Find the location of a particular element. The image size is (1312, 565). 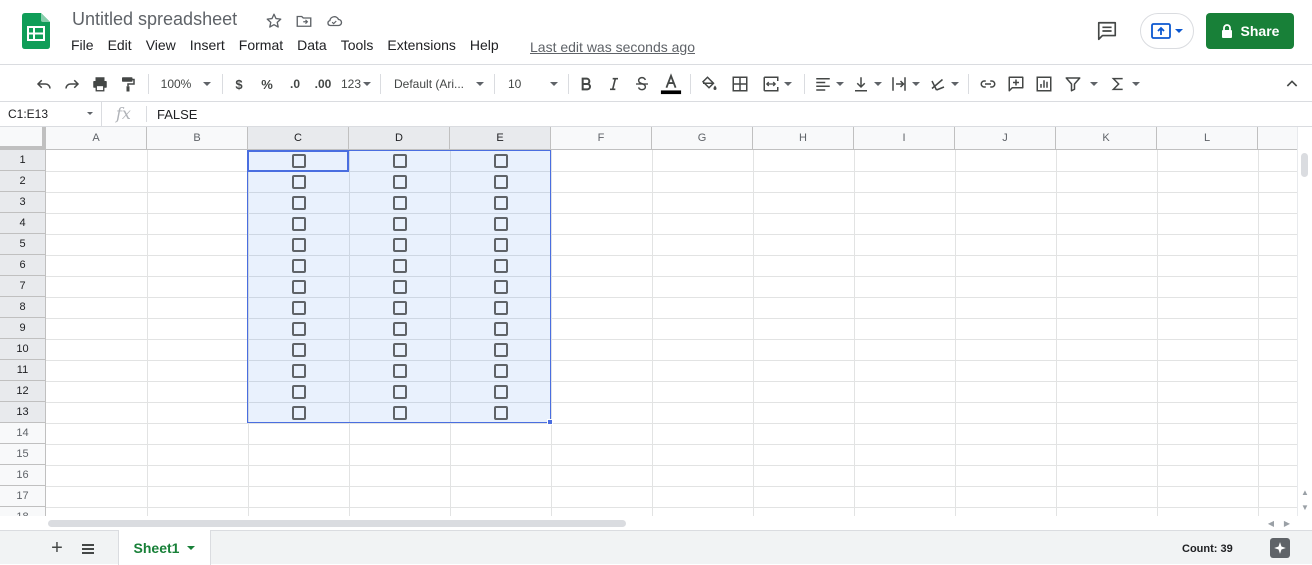

present-button is located at coordinates (1167, 31).